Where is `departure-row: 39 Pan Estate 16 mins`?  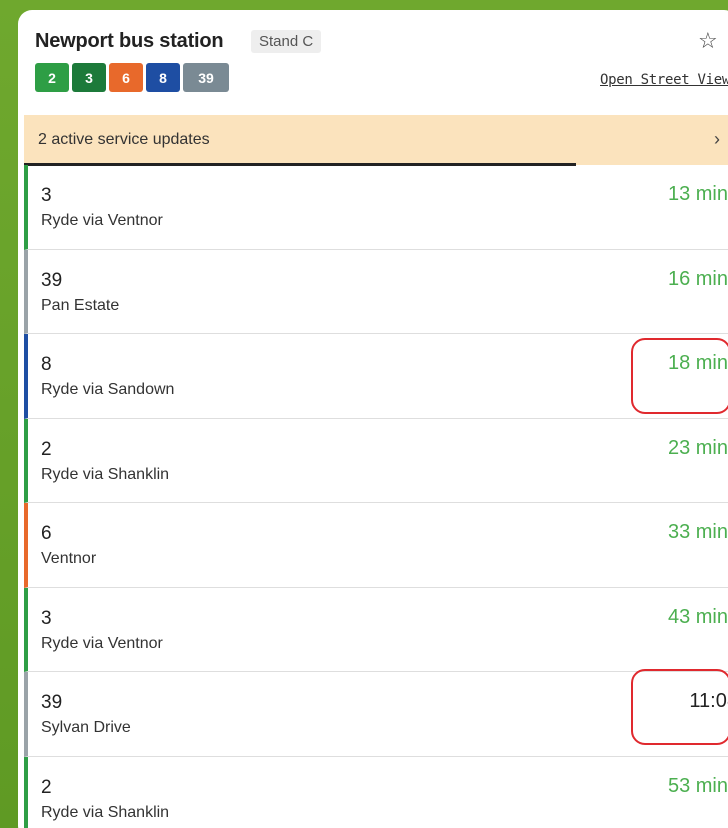
departure-row: 39 Pan Estate 16 mins is located at coordinates (376, 291).